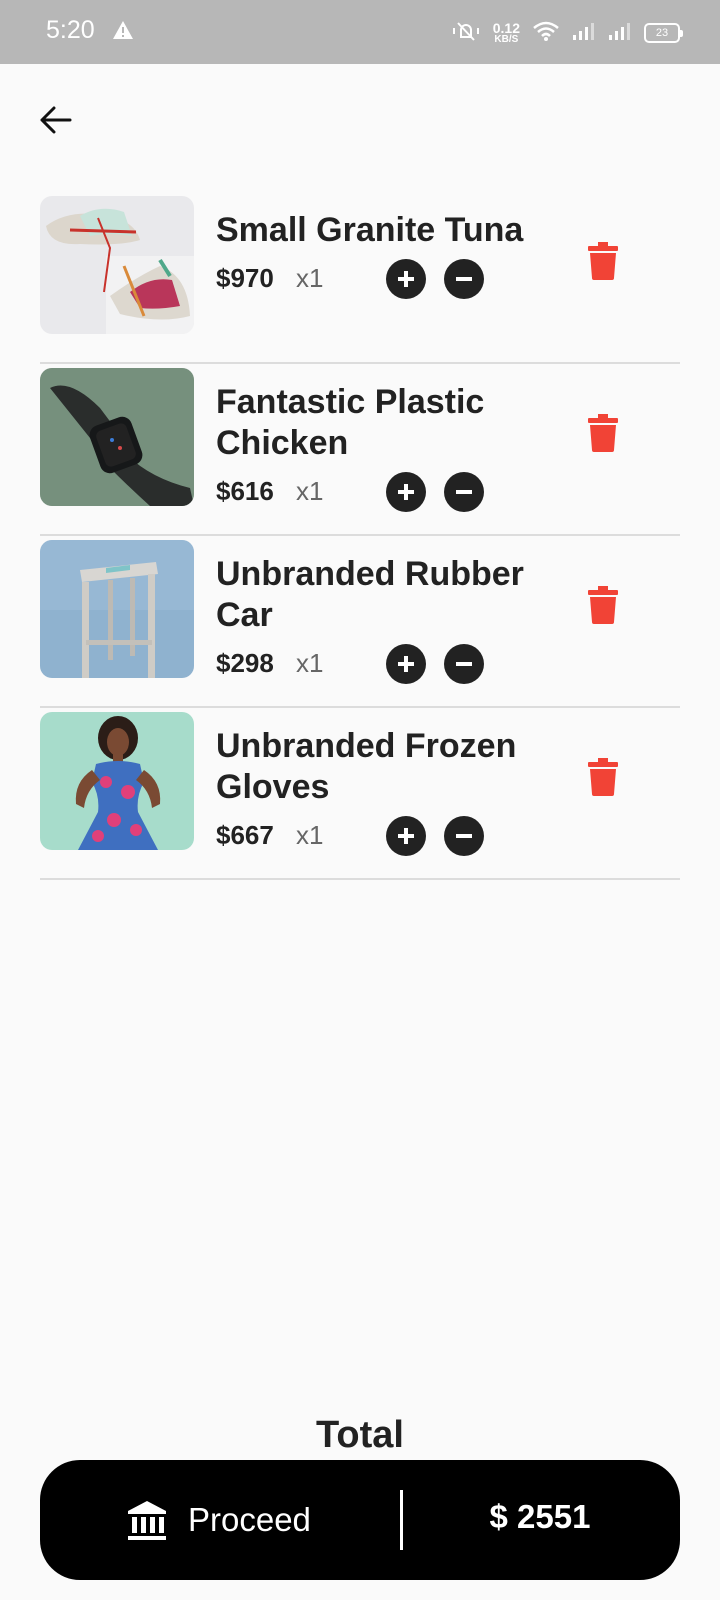 This screenshot has width=720, height=1600. What do you see at coordinates (360, 1520) in the screenshot?
I see `checkout-bar: Proceed $ 2551` at bounding box center [360, 1520].